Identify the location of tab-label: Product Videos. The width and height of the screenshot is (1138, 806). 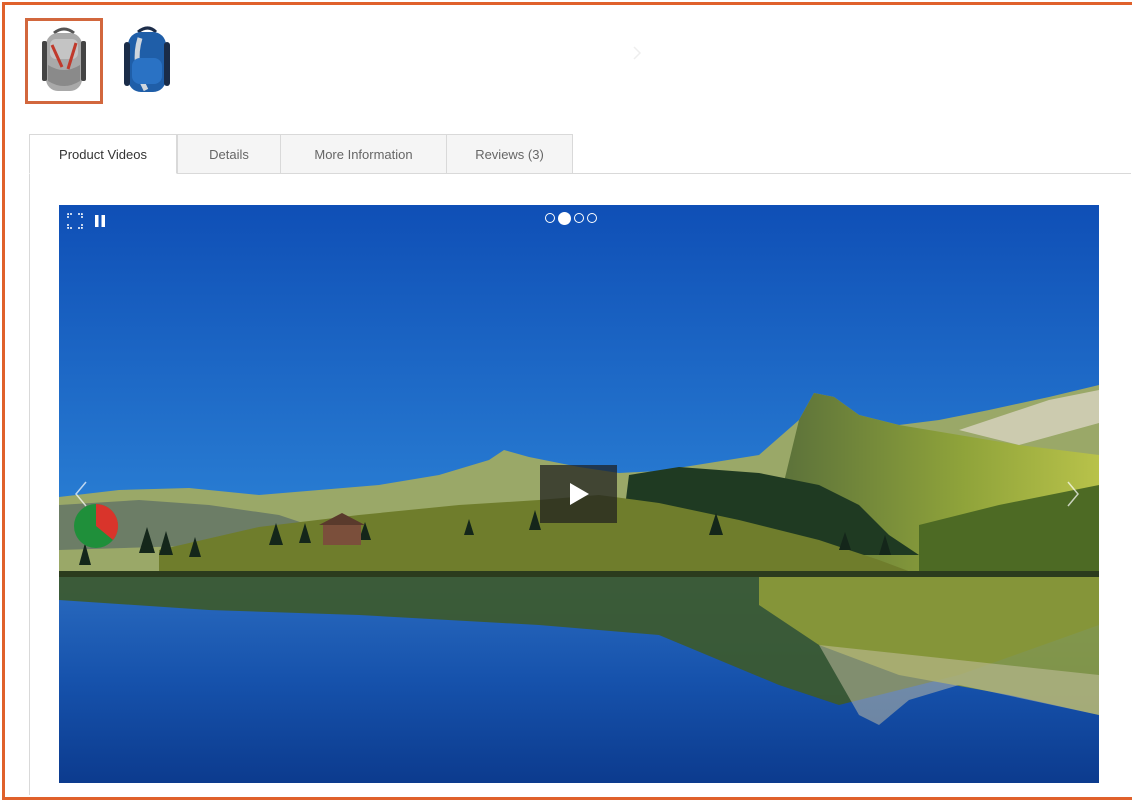
(103, 154).